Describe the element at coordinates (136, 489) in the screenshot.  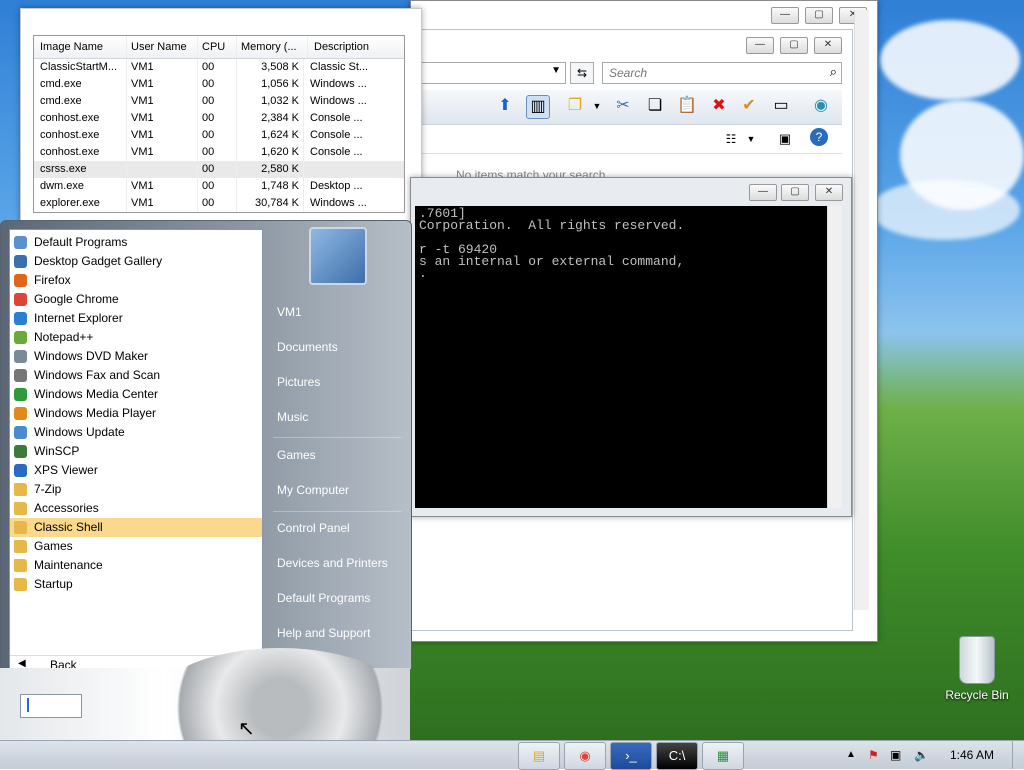
I see `program-item: 7-Zip` at that location.